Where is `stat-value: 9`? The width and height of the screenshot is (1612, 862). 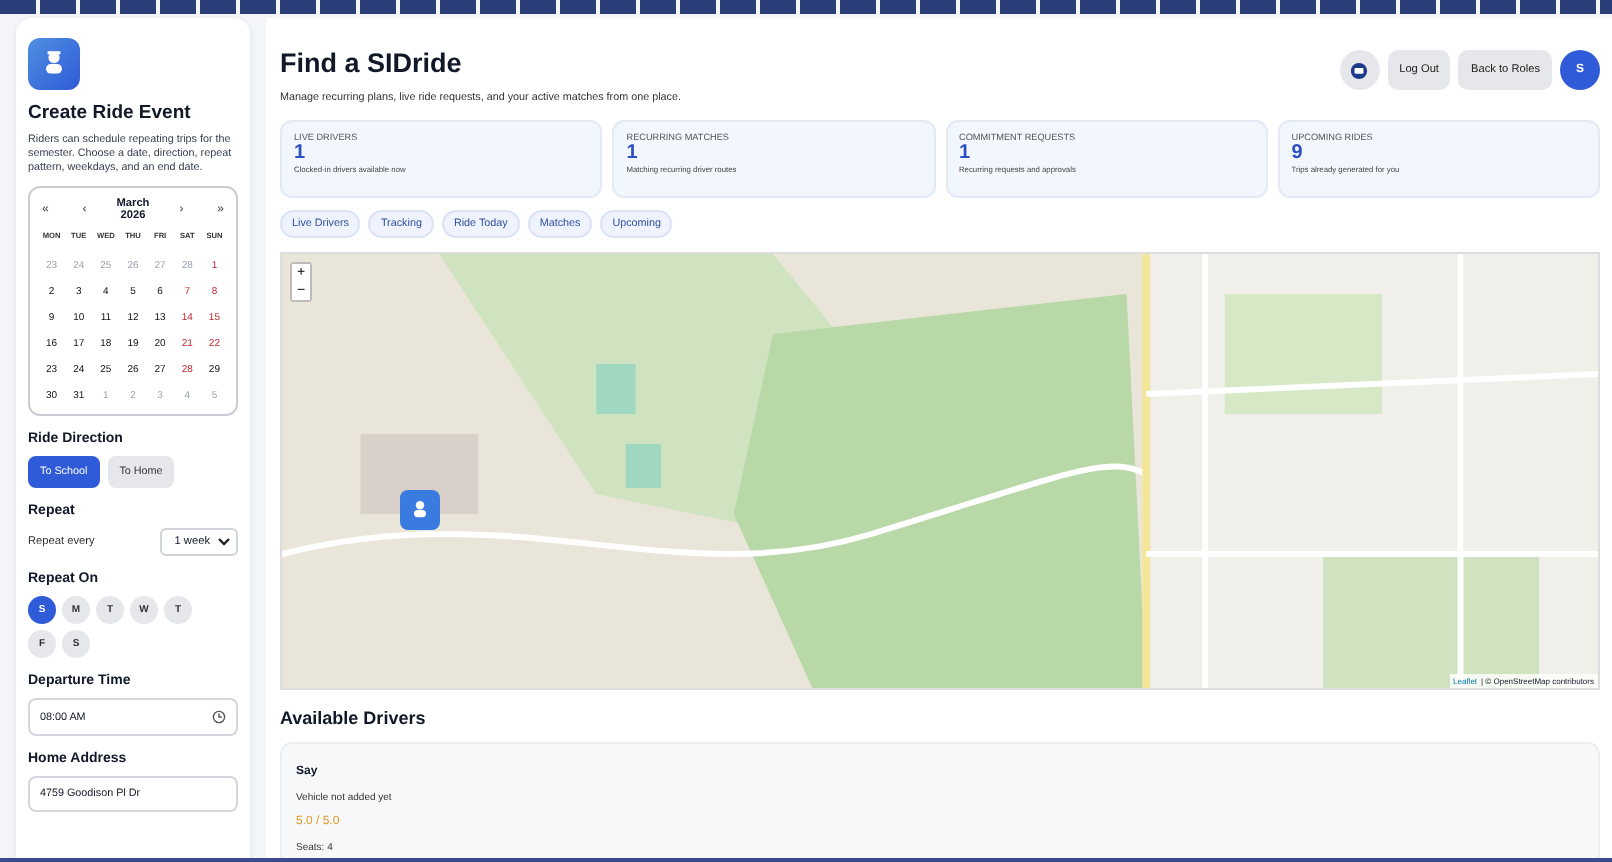 stat-value: 9 is located at coordinates (1298, 153).